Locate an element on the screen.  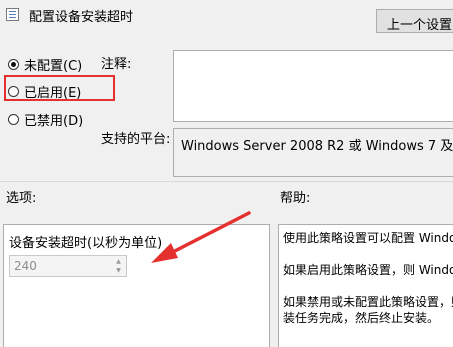
radio-unselected-icon is located at coordinates (13, 119).